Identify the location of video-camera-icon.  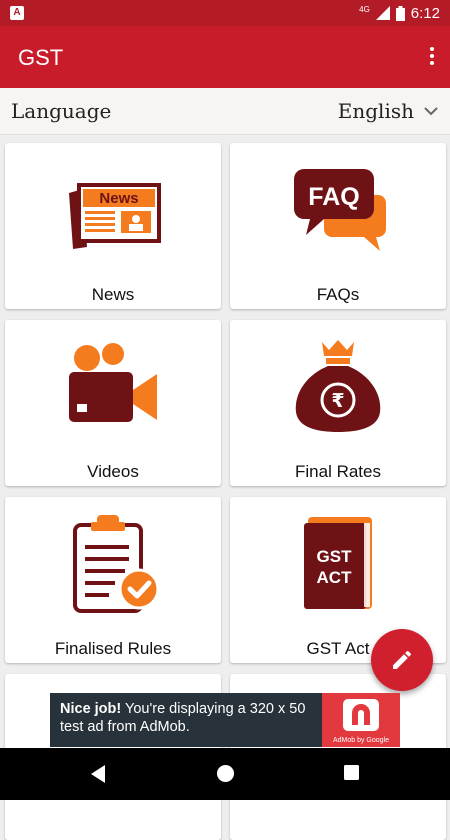
(113, 382).